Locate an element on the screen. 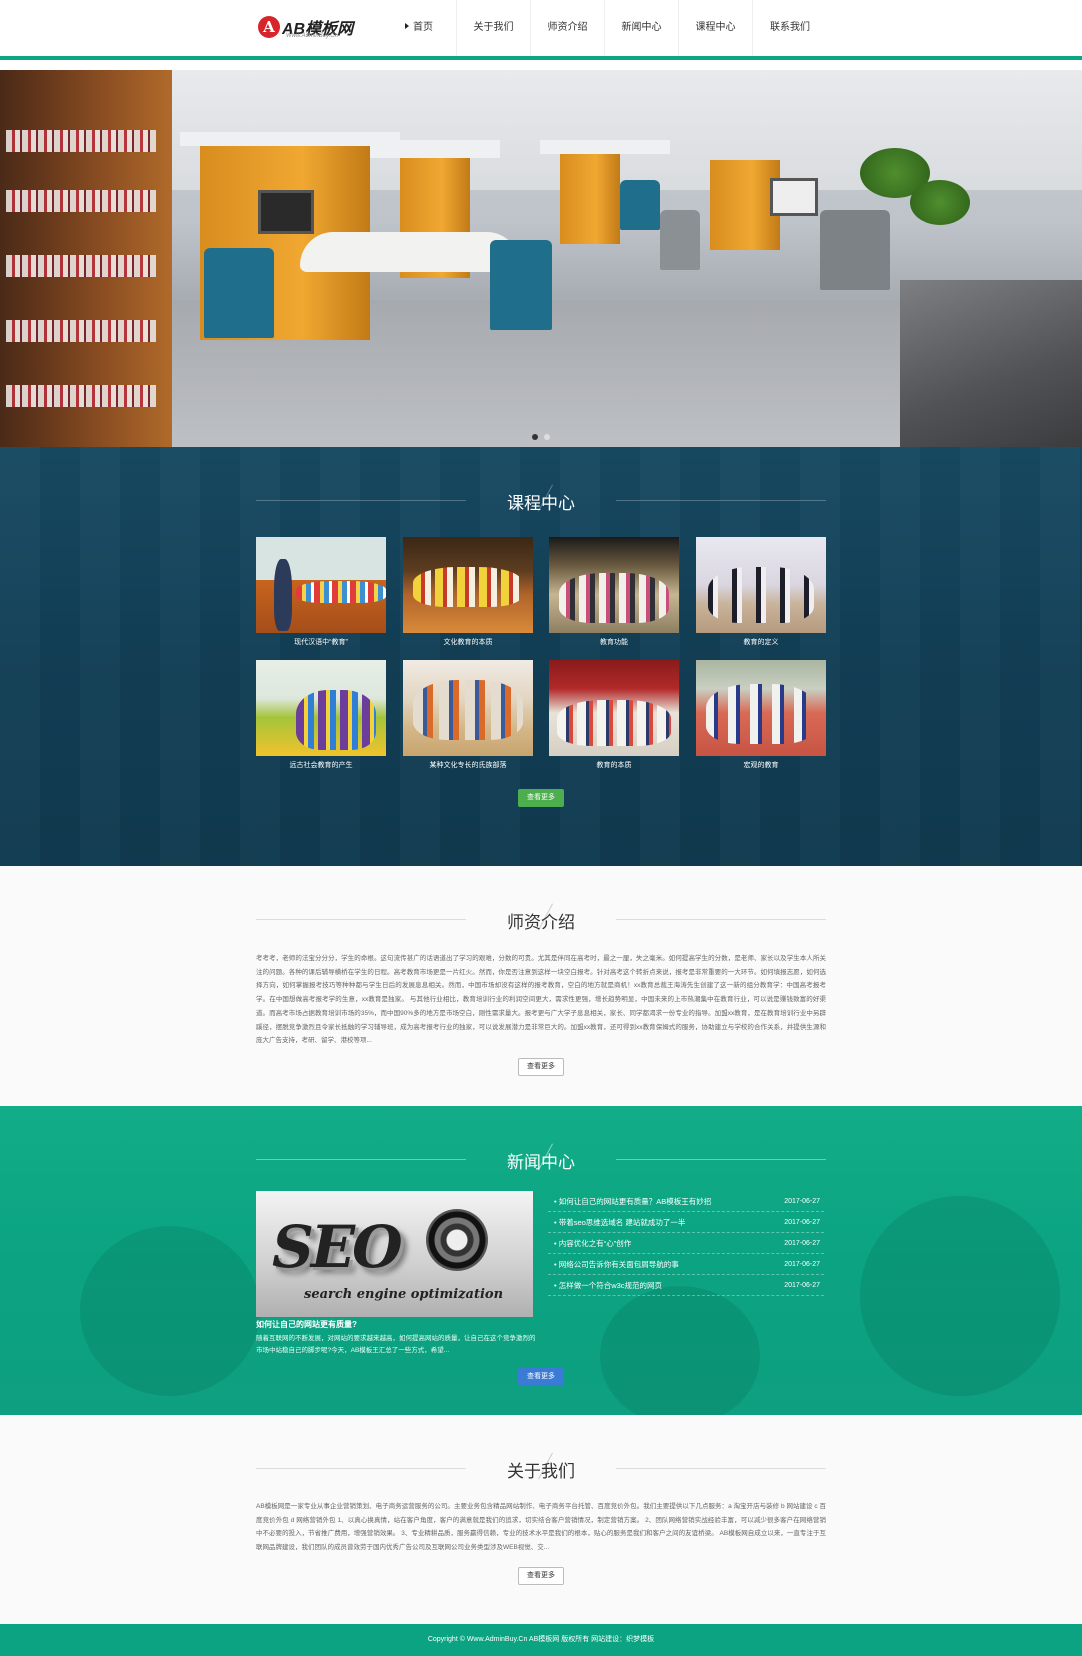  news-item: 内容优化之有“心”创作 2017-06-27 is located at coordinates (686, 1243).